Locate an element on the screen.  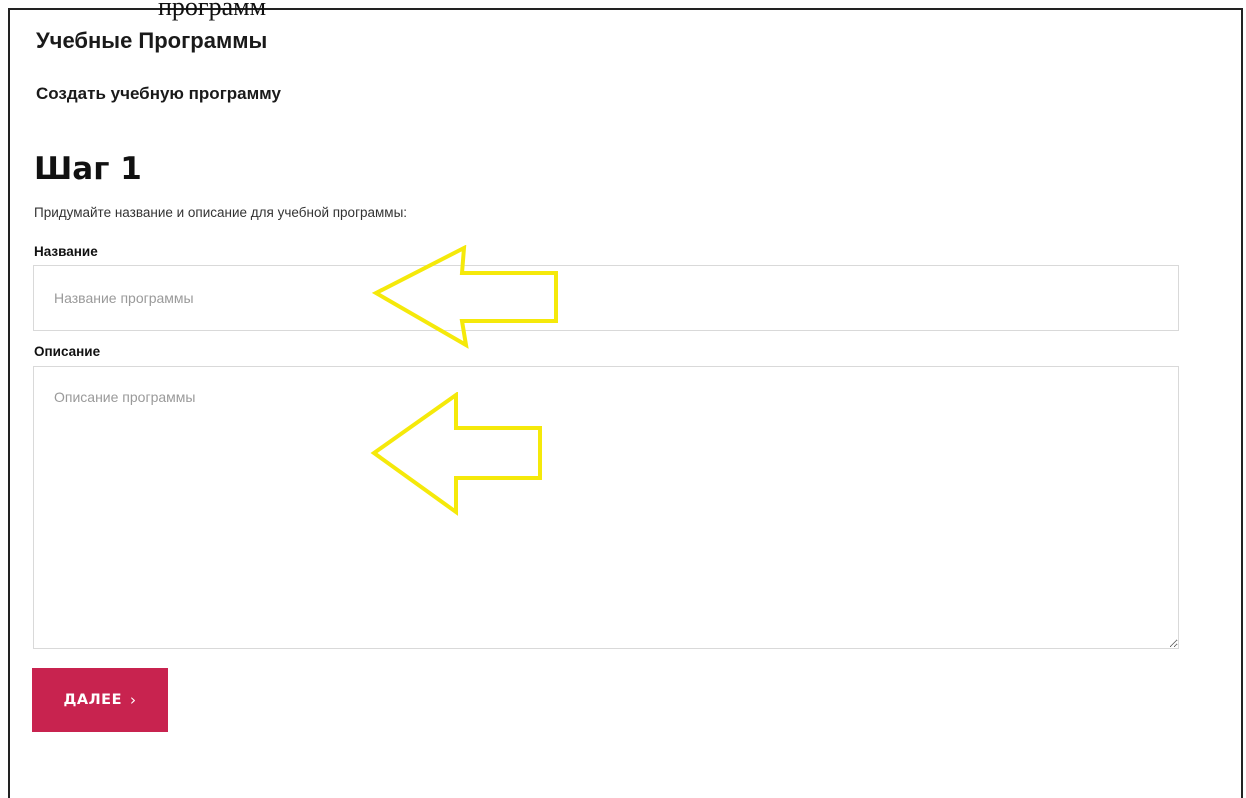
caption-fragment: программ is located at coordinates (212, 10).